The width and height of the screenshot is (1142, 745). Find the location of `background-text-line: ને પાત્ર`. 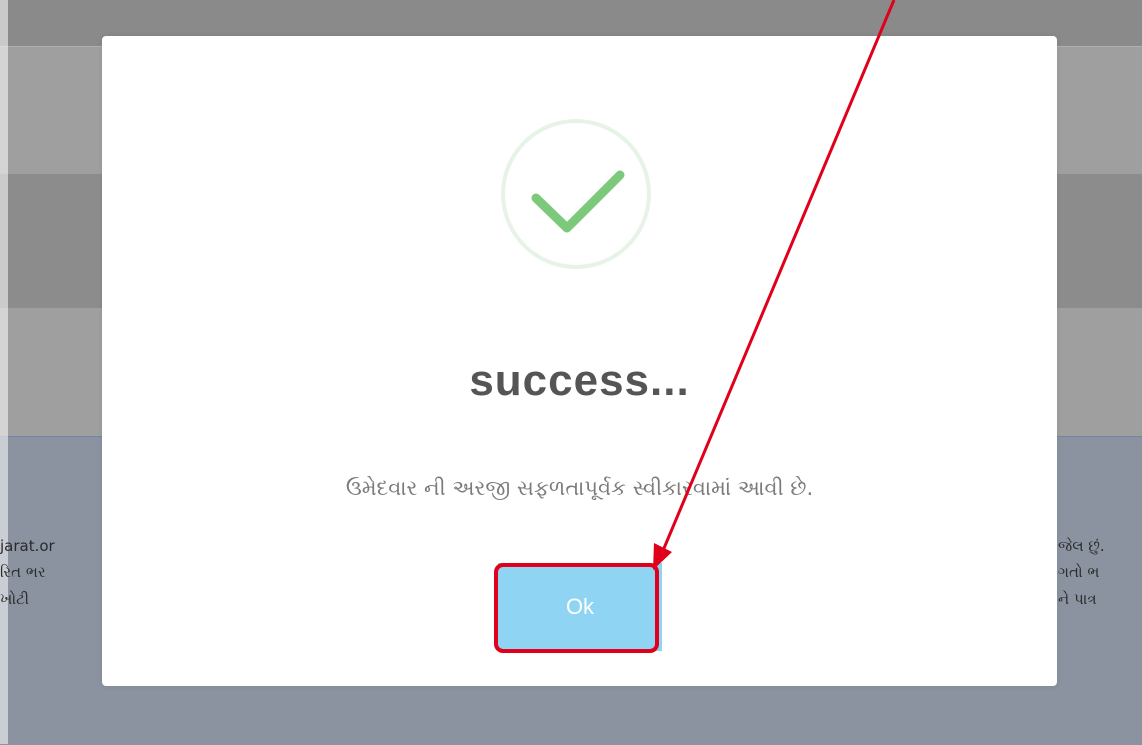

background-text-line: ને પાત્ર is located at coordinates (1077, 599).